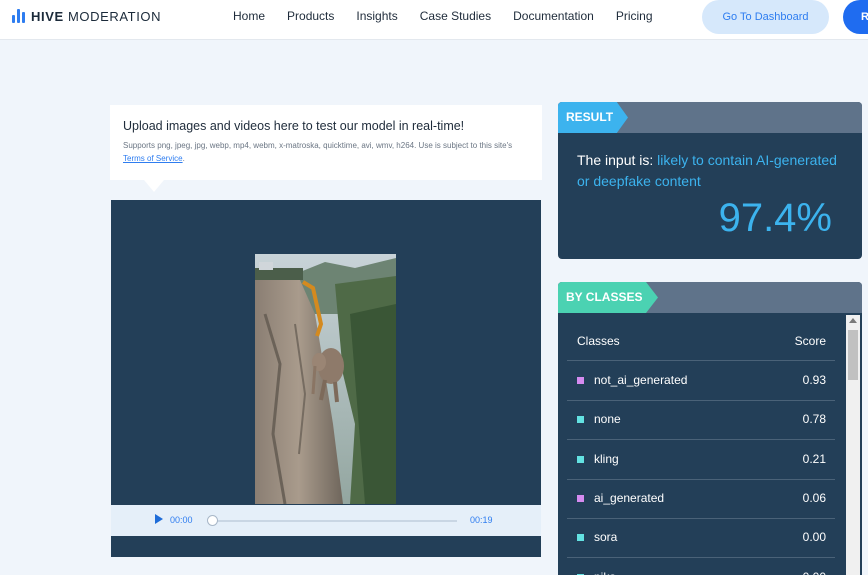  I want to click on logo-text: HIVE MODERATION, so click(96, 16).